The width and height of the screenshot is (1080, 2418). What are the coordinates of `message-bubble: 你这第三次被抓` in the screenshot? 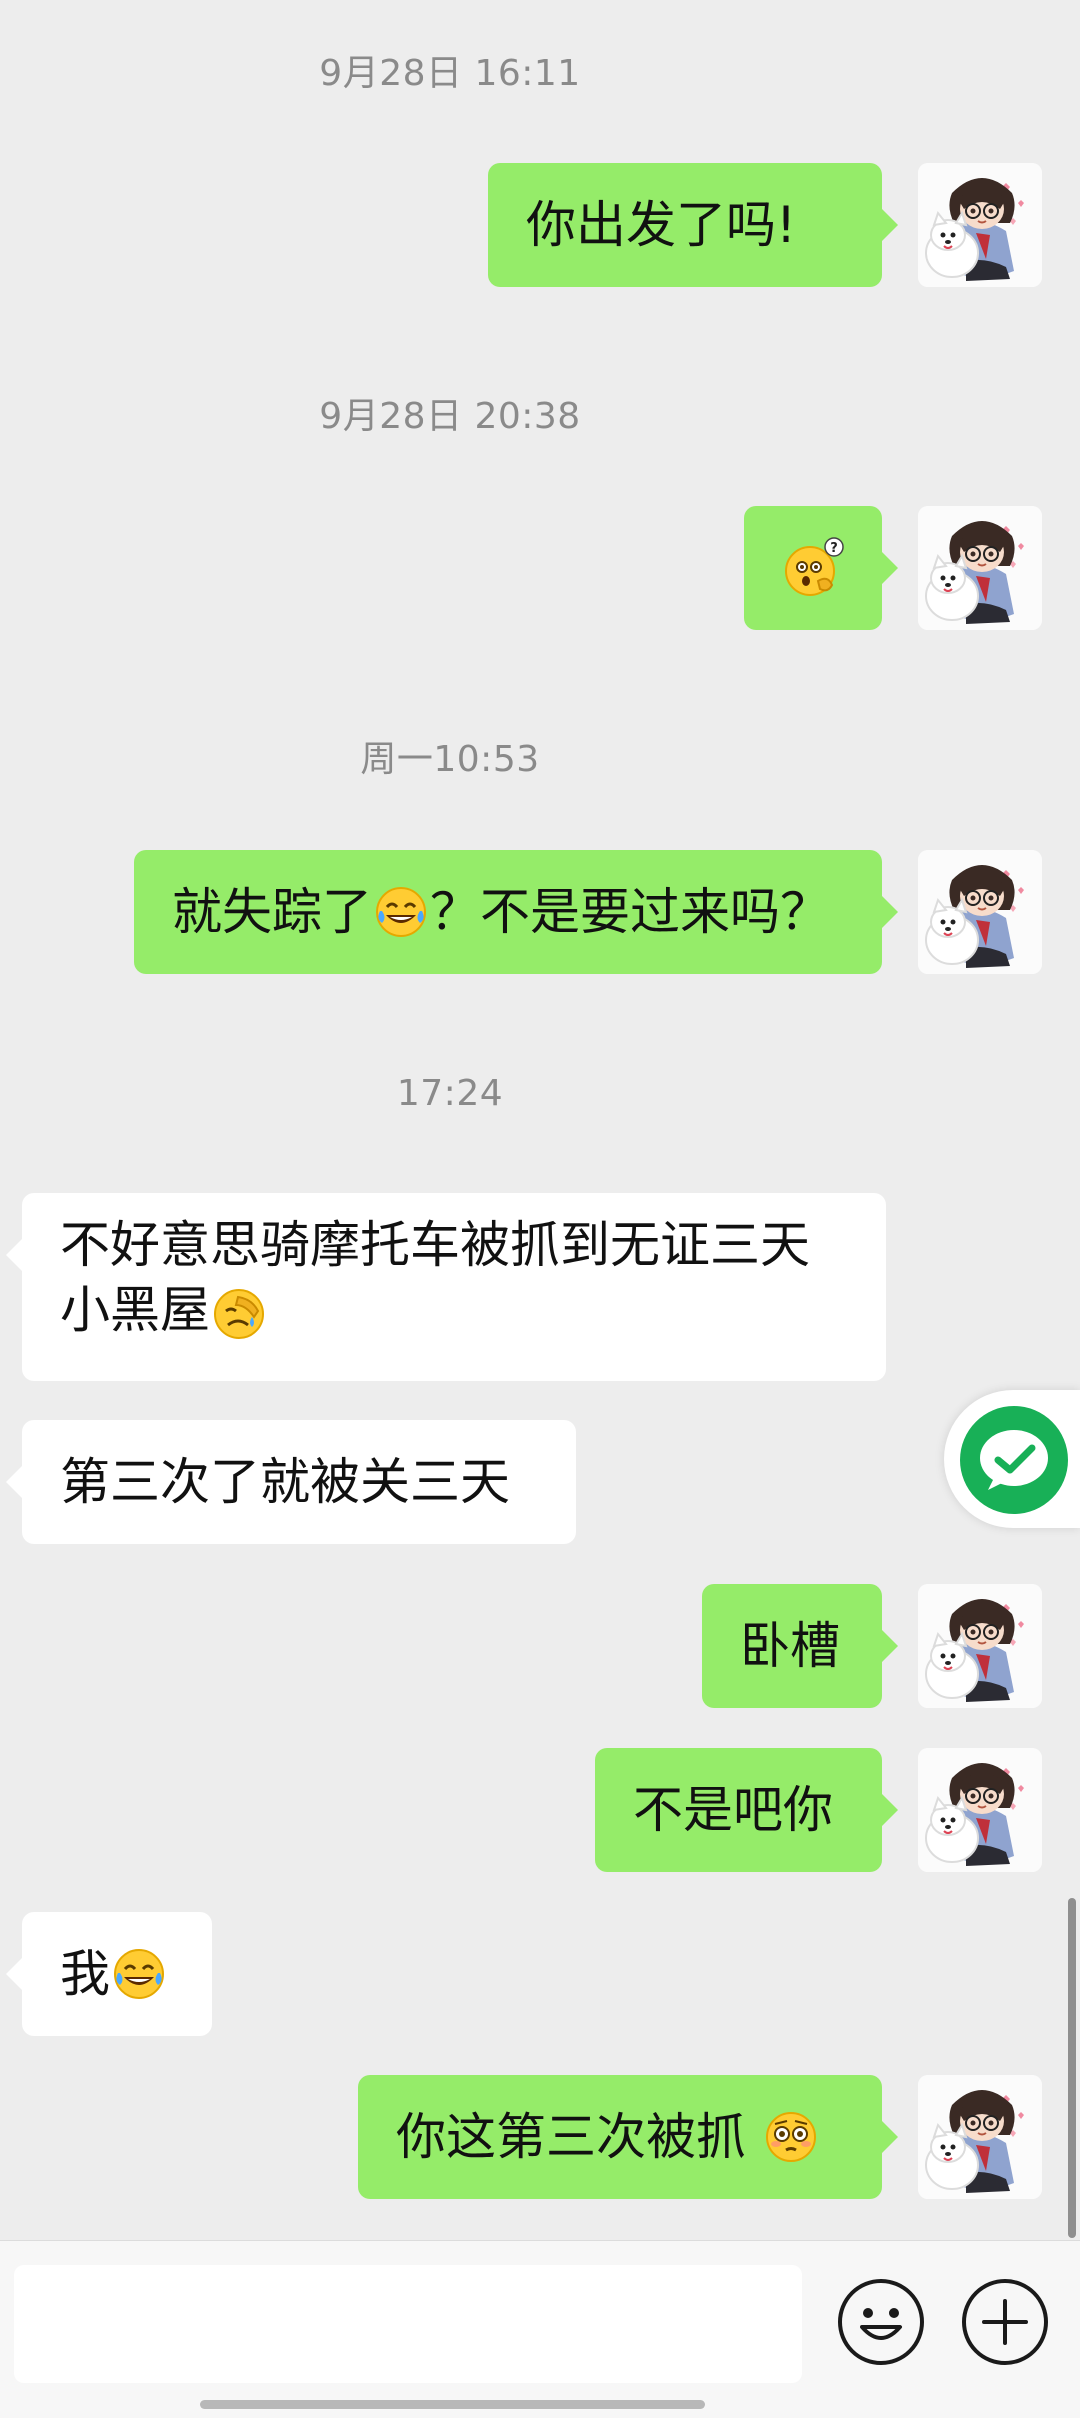 It's located at (628, 2137).